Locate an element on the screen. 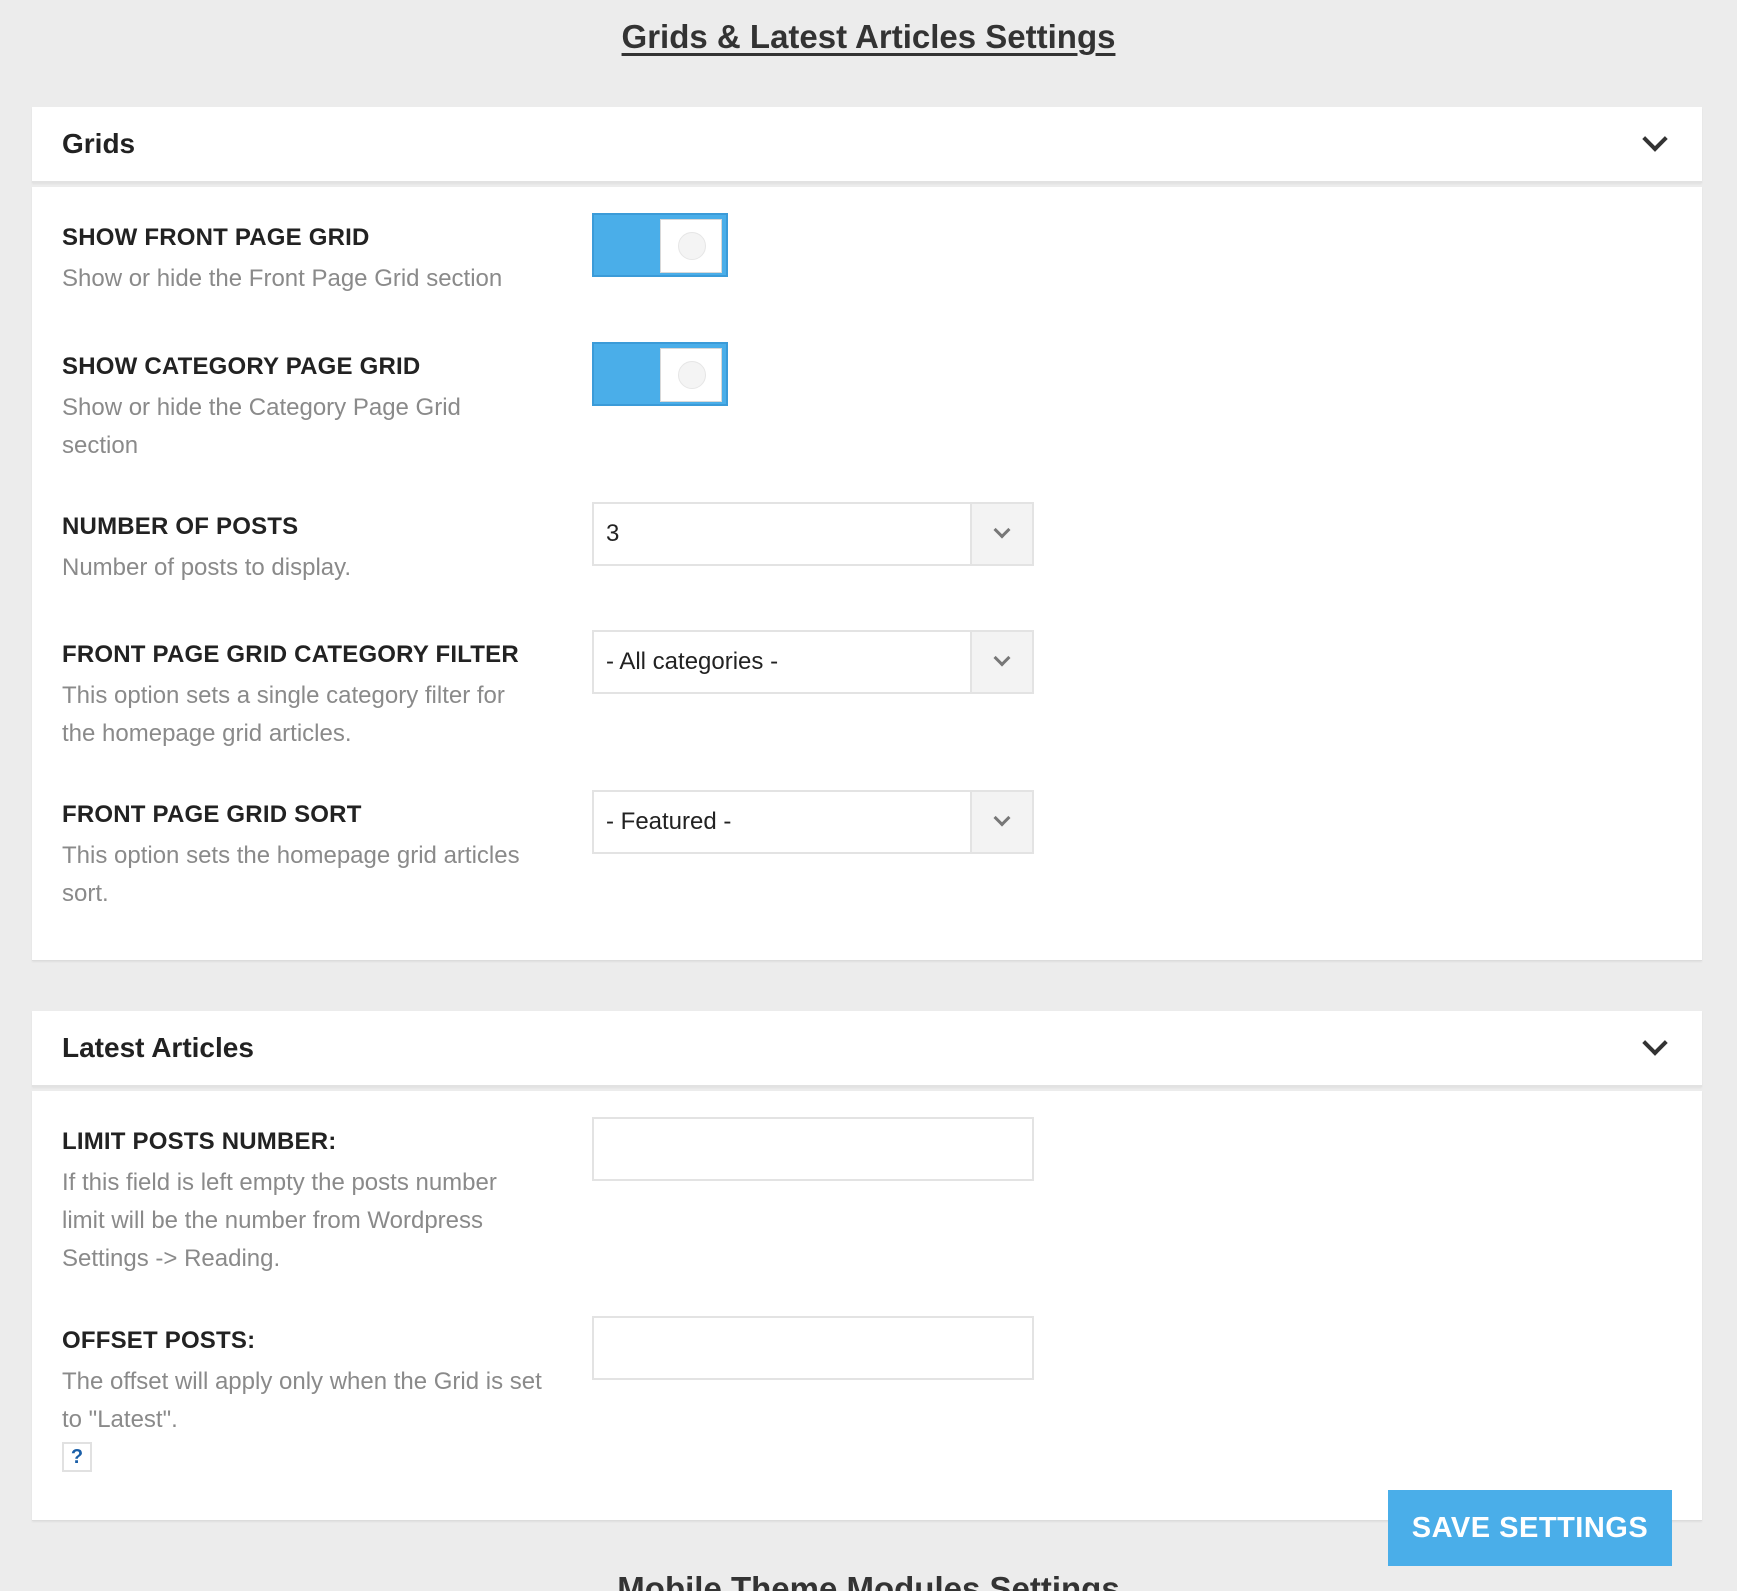  next-section-title: Mobile Theme Modules Settings is located at coordinates (868, 1580).